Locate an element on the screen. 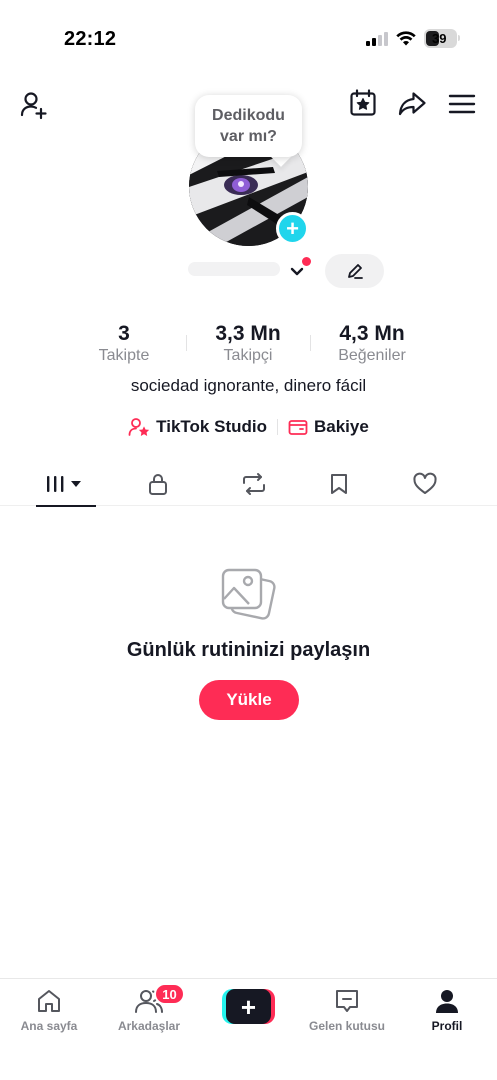  studio-icon is located at coordinates (139, 427).